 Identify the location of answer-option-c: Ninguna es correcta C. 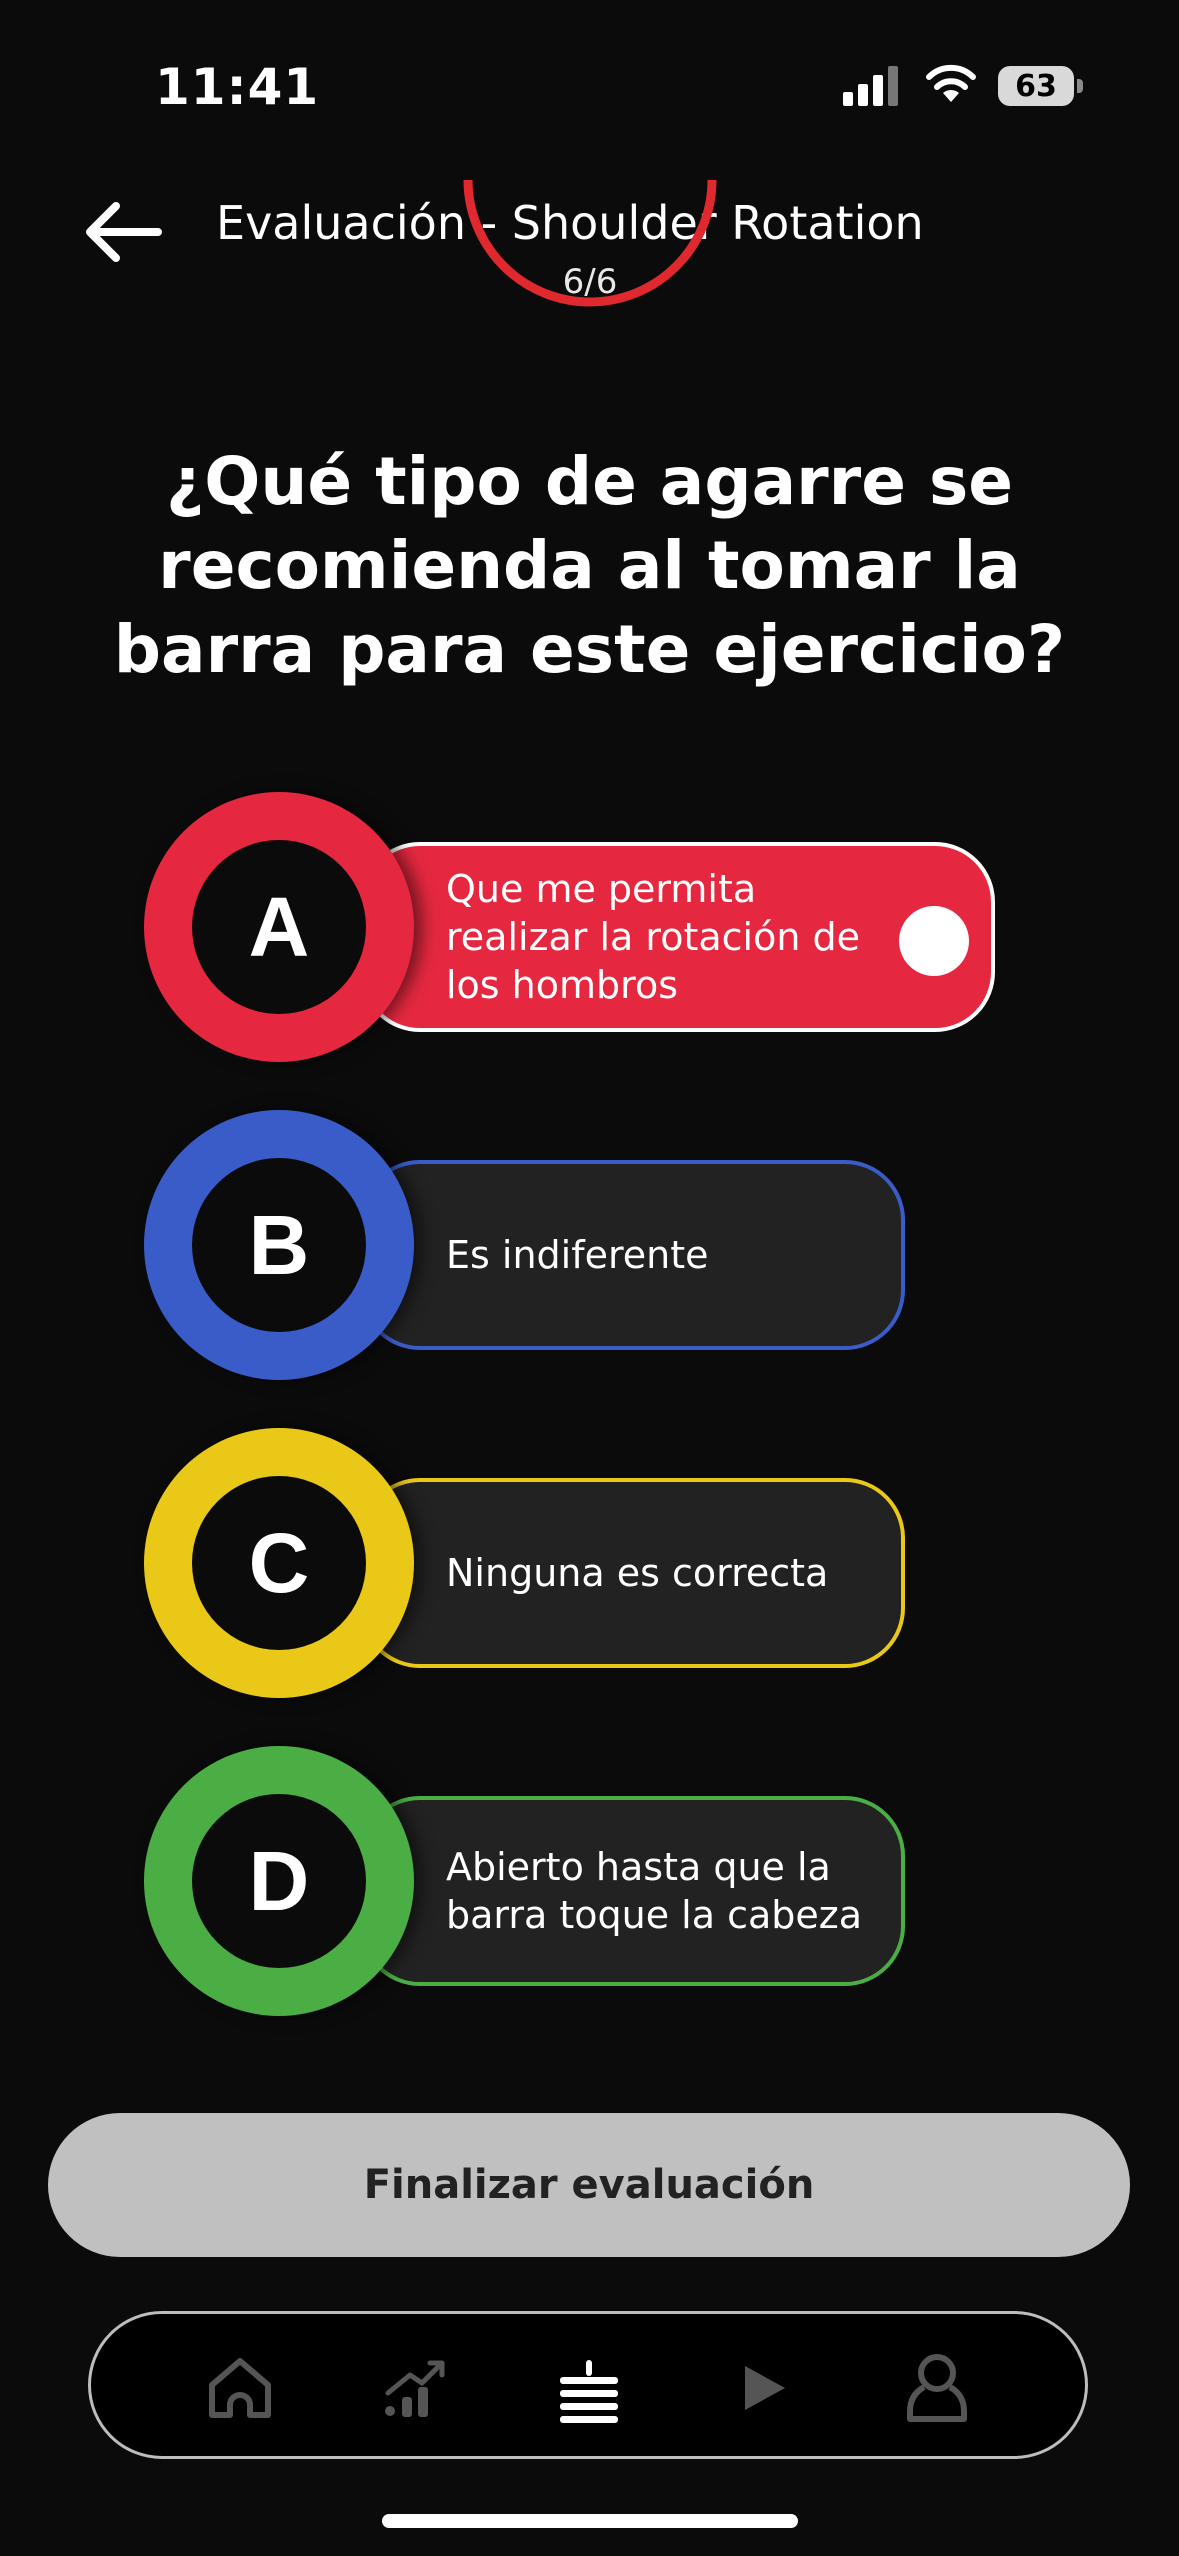
(589, 1563).